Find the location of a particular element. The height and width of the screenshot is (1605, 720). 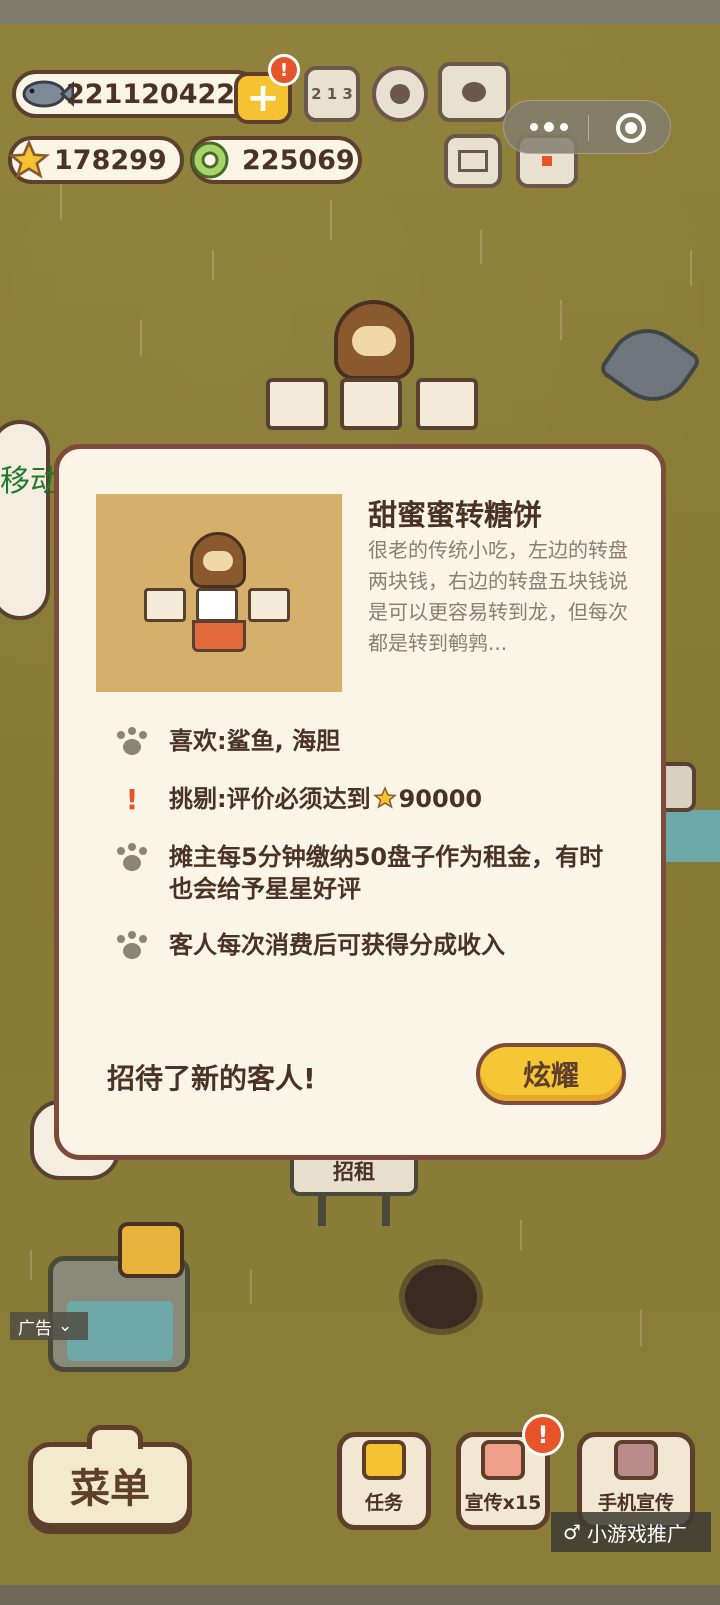

rule-text: 摊主每5分钟缴纳50盘子作为租金，有时也会给予星星好评 is located at coordinates (386, 873).